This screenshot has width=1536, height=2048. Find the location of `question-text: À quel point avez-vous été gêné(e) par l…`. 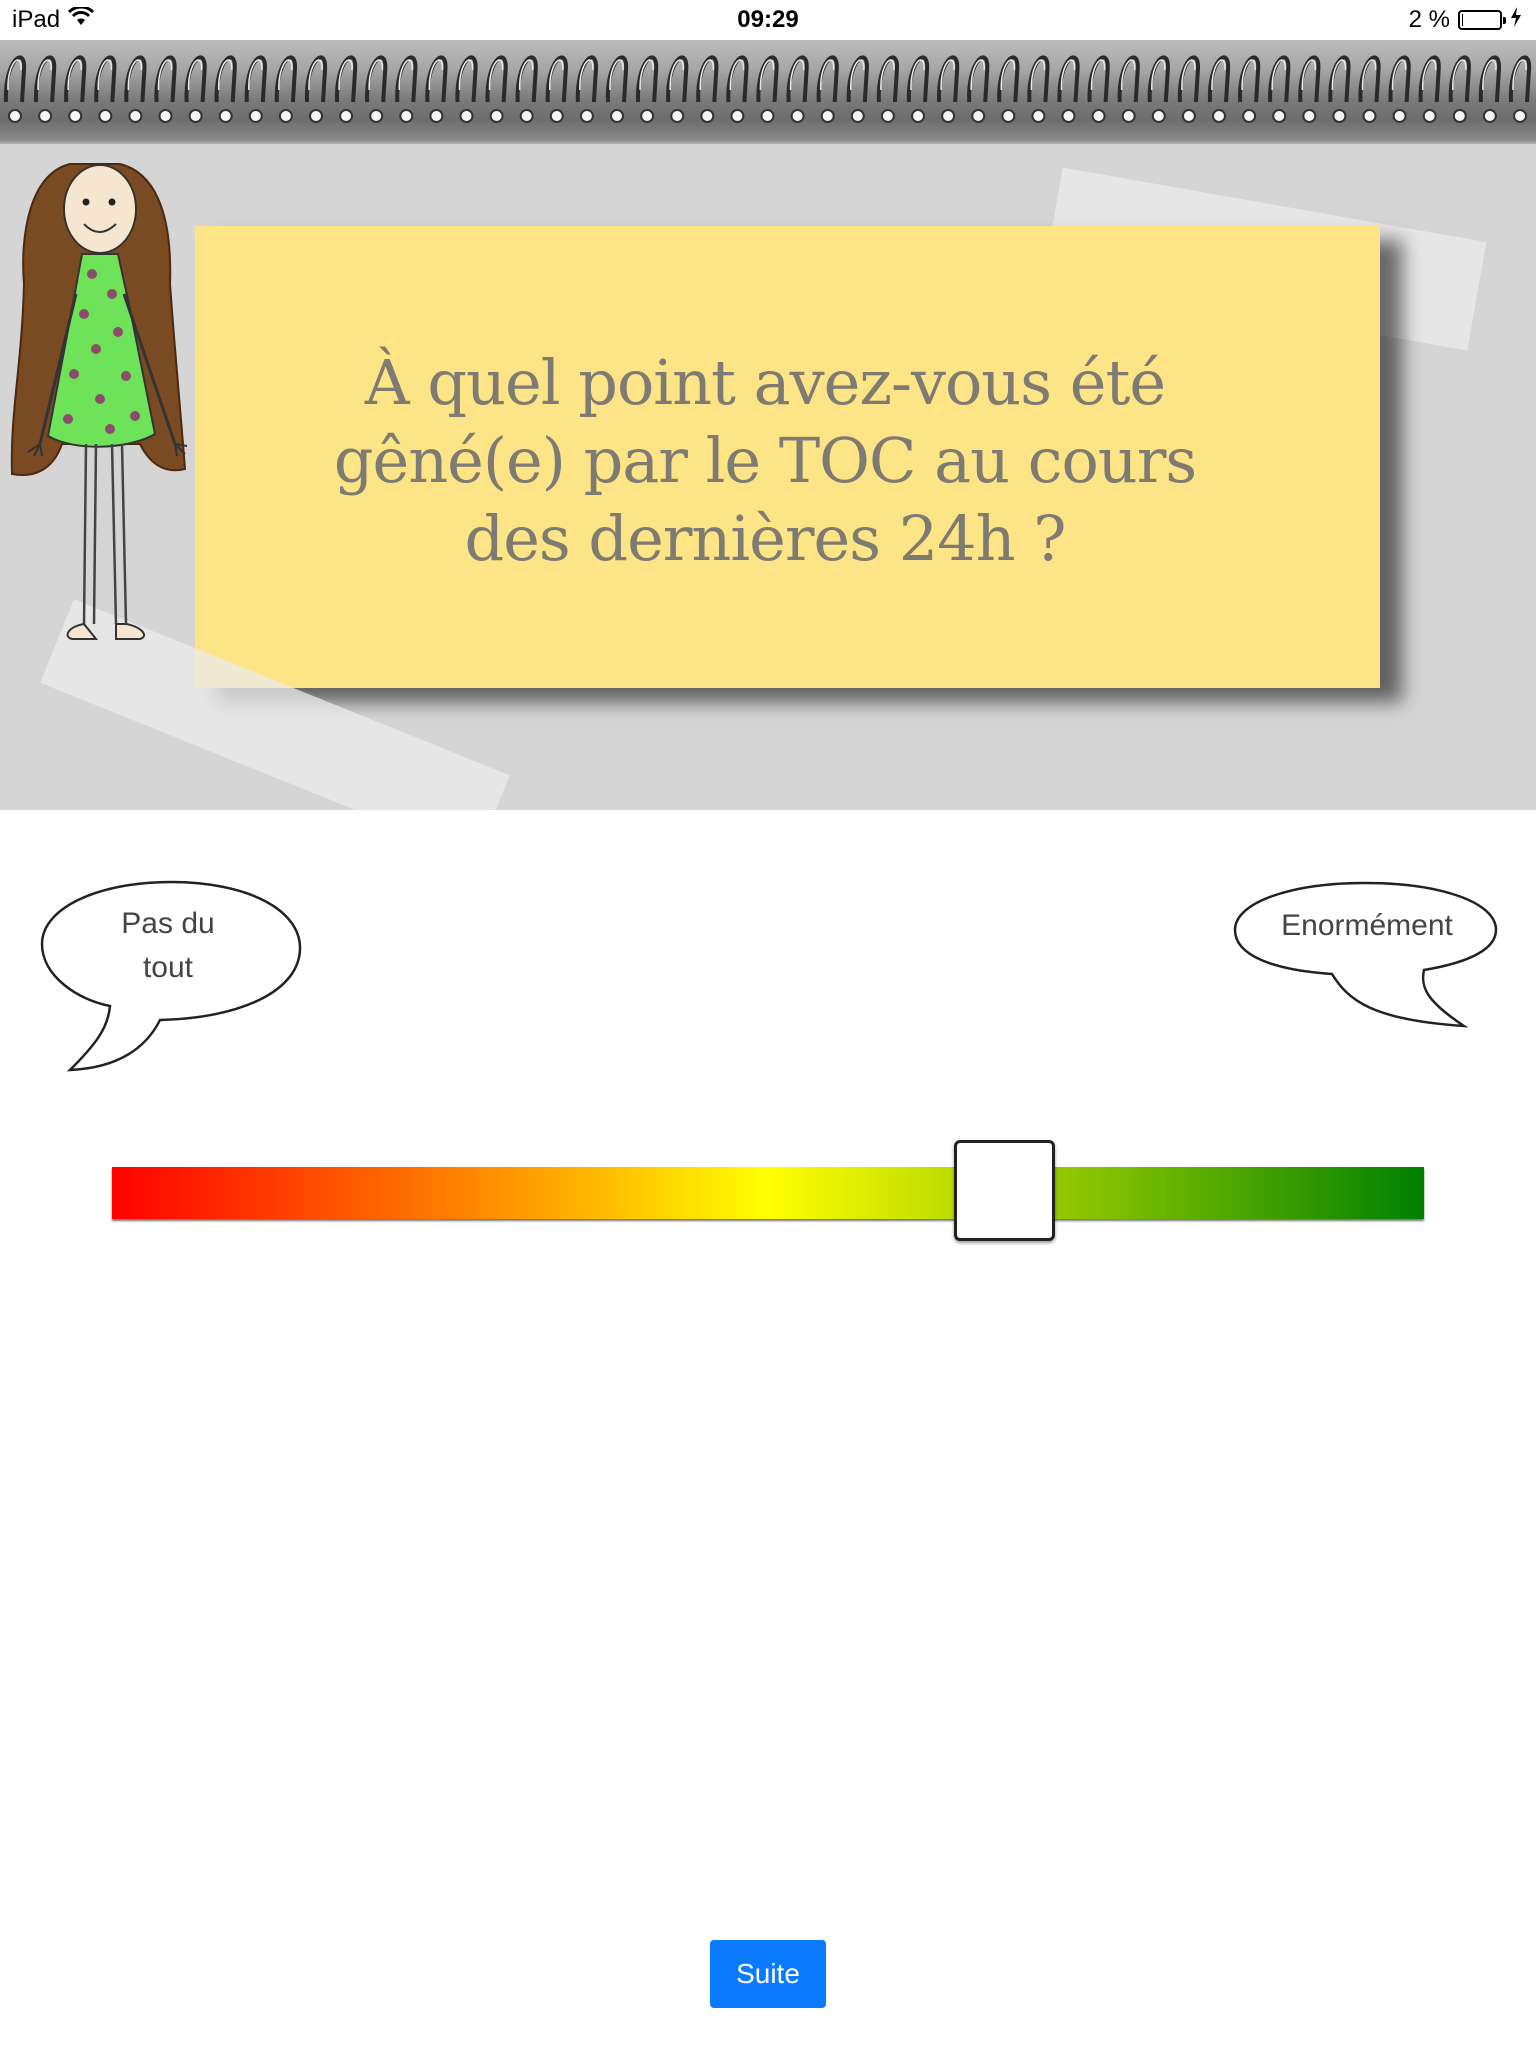

question-text: À quel point avez-vous été gêné(e) par l… is located at coordinates (765, 461).